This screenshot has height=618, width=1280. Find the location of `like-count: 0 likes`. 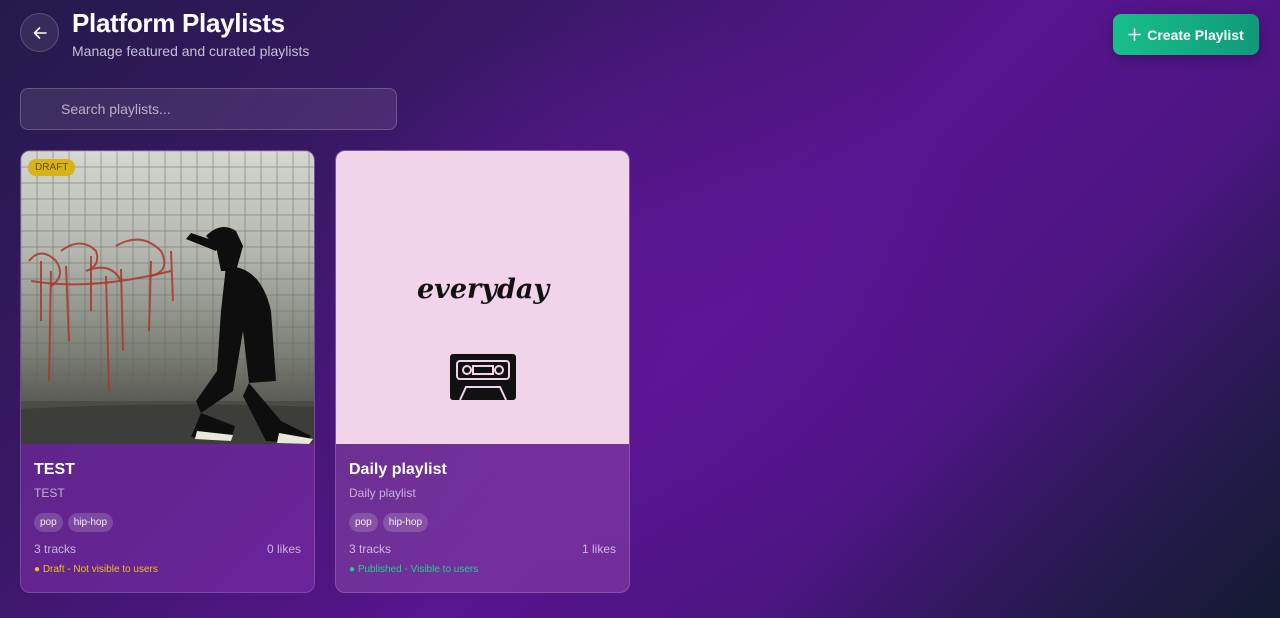

like-count: 0 likes is located at coordinates (283, 549).